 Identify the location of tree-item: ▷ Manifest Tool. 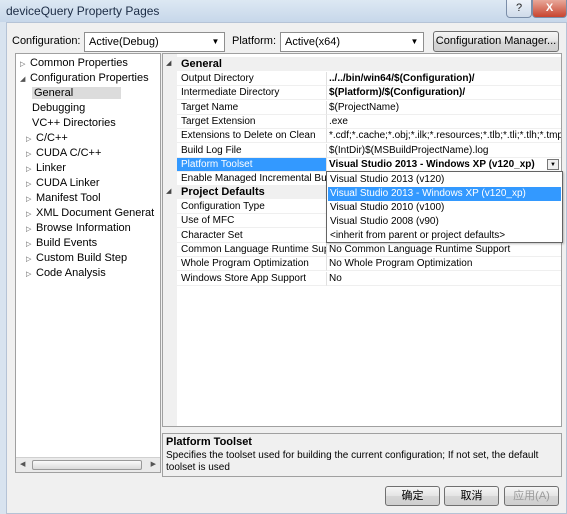
(63, 198).